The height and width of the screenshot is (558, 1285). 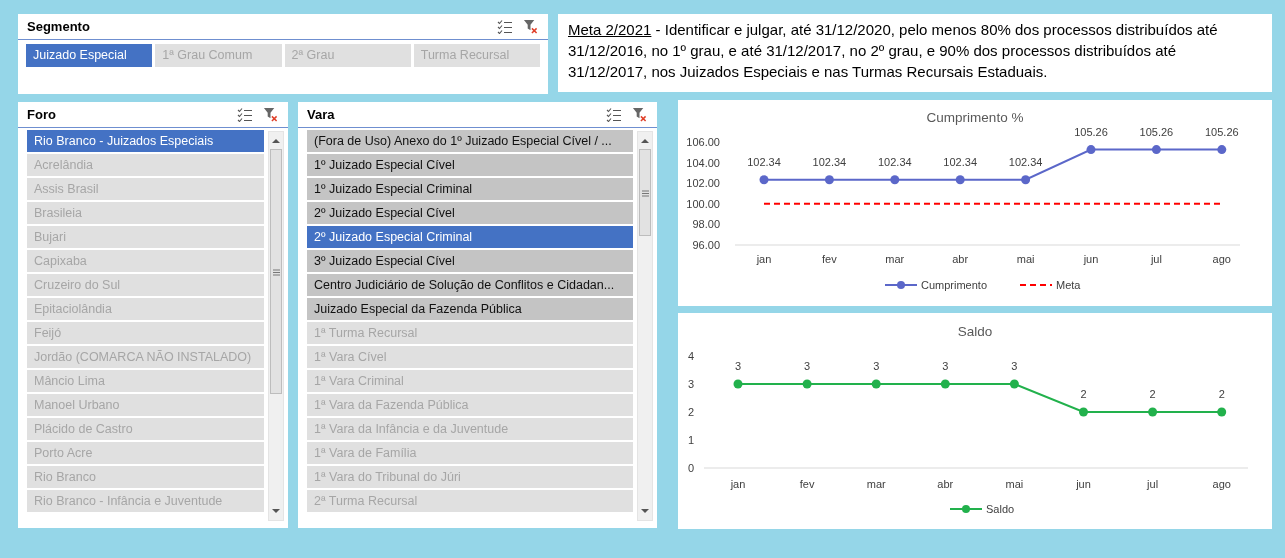 I want to click on slicer-item: Rio Branco - Juizados Especiais, so click(x=145, y=141).